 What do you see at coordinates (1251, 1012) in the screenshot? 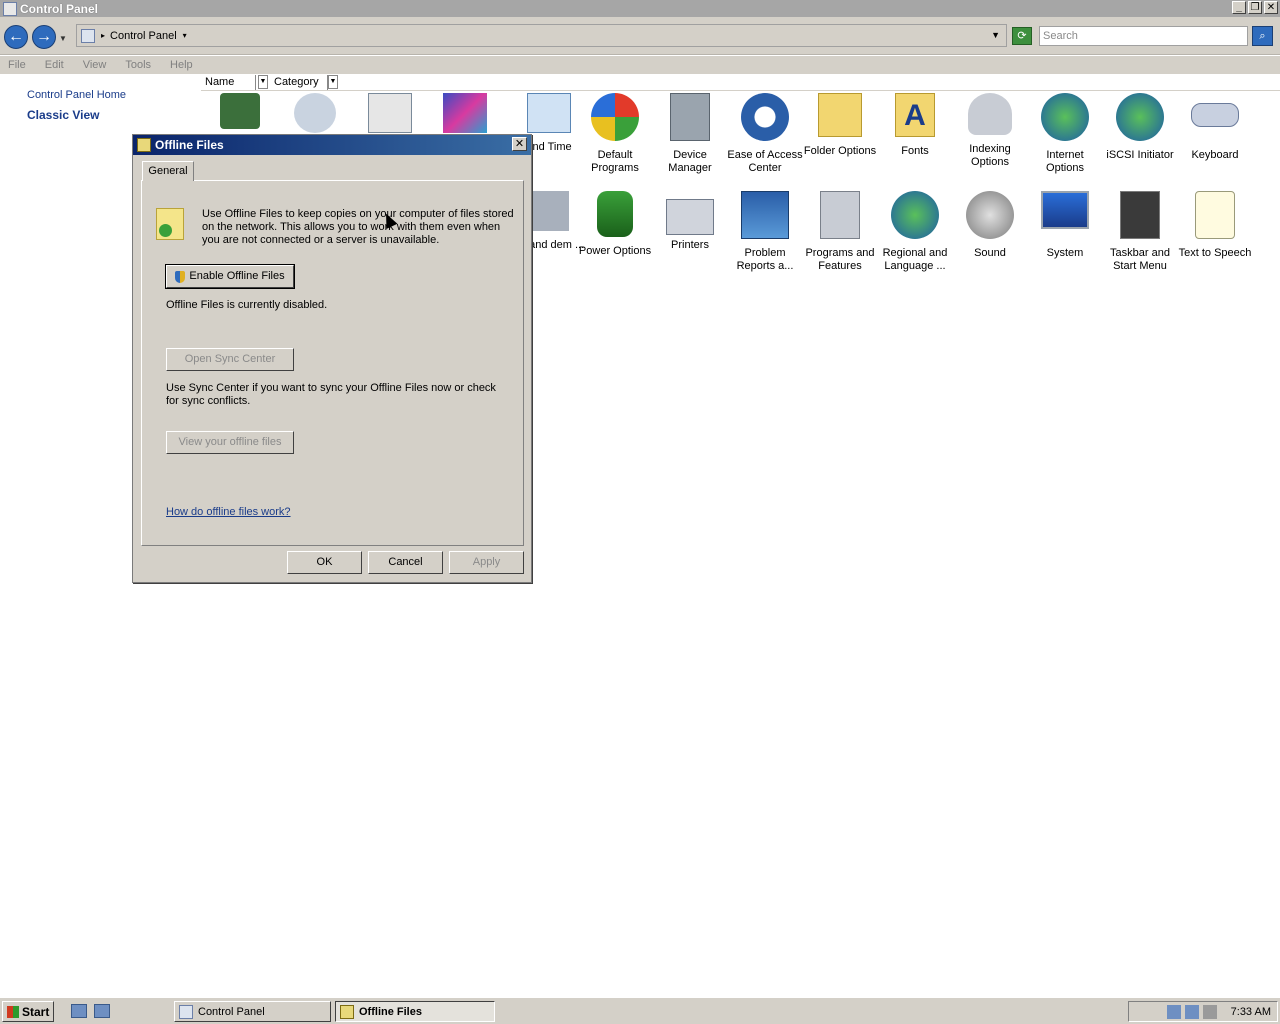
I see `system-clock: 7:33 AM` at bounding box center [1251, 1012].